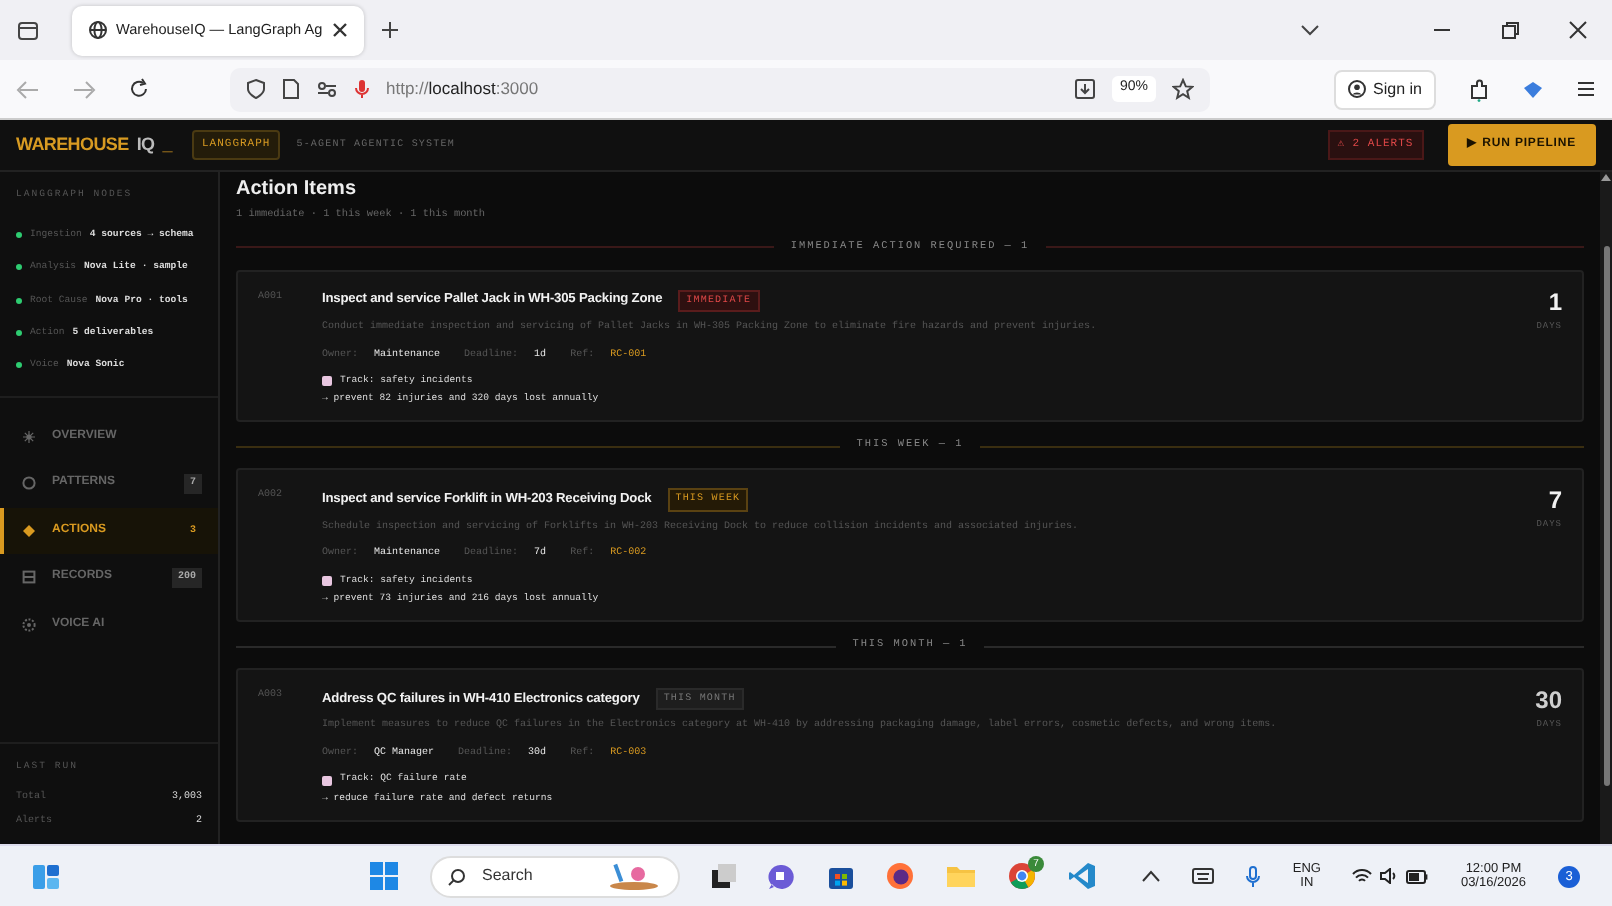 Image resolution: width=1612 pixels, height=906 pixels. Describe the element at coordinates (1510, 30) in the screenshot. I see `restore-icon` at that location.